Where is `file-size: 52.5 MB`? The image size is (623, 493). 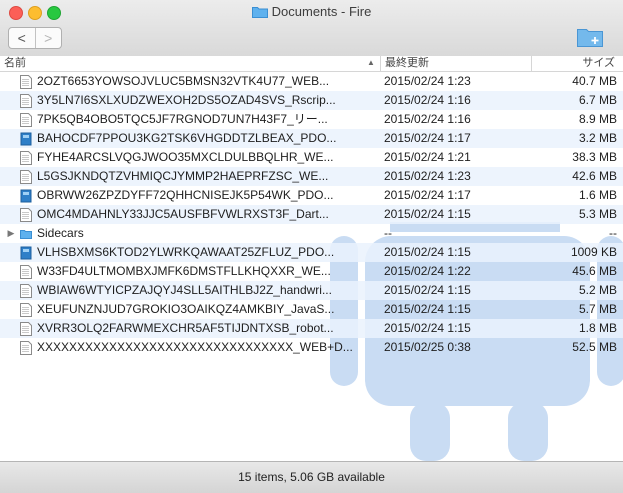 file-size: 52.5 MB is located at coordinates (594, 347).